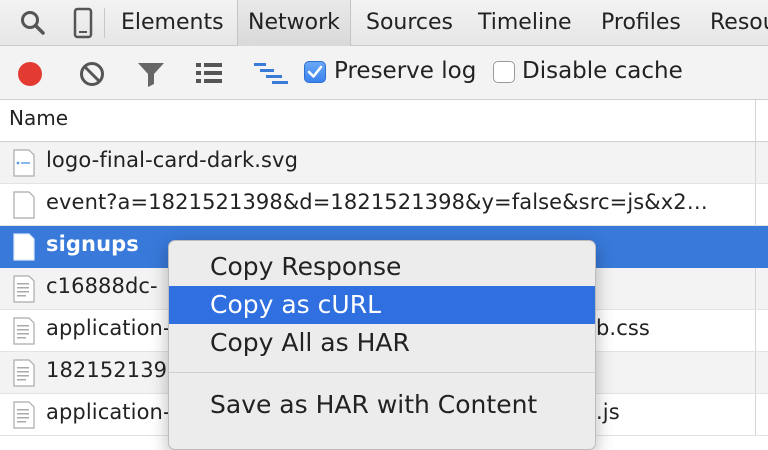 This screenshot has height=450, width=768. What do you see at coordinates (33, 25) in the screenshot?
I see `search-icon` at bounding box center [33, 25].